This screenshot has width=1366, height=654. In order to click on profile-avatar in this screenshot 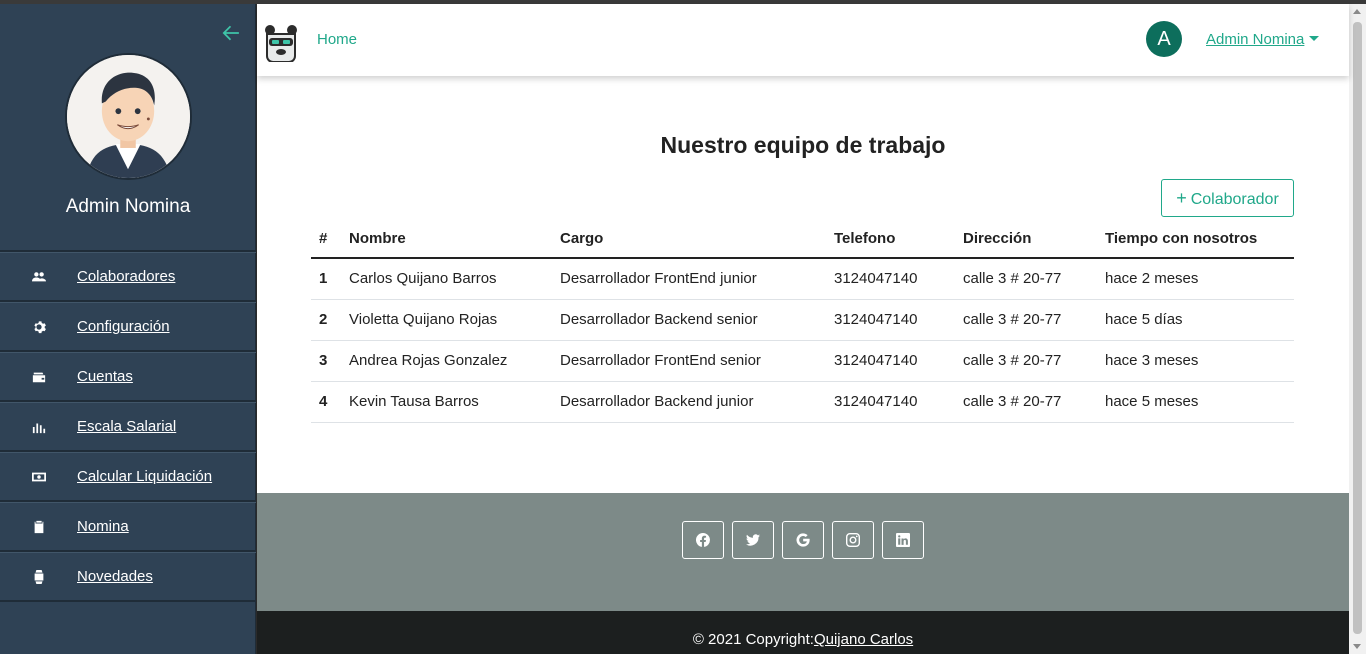, I will do `click(128, 116)`.